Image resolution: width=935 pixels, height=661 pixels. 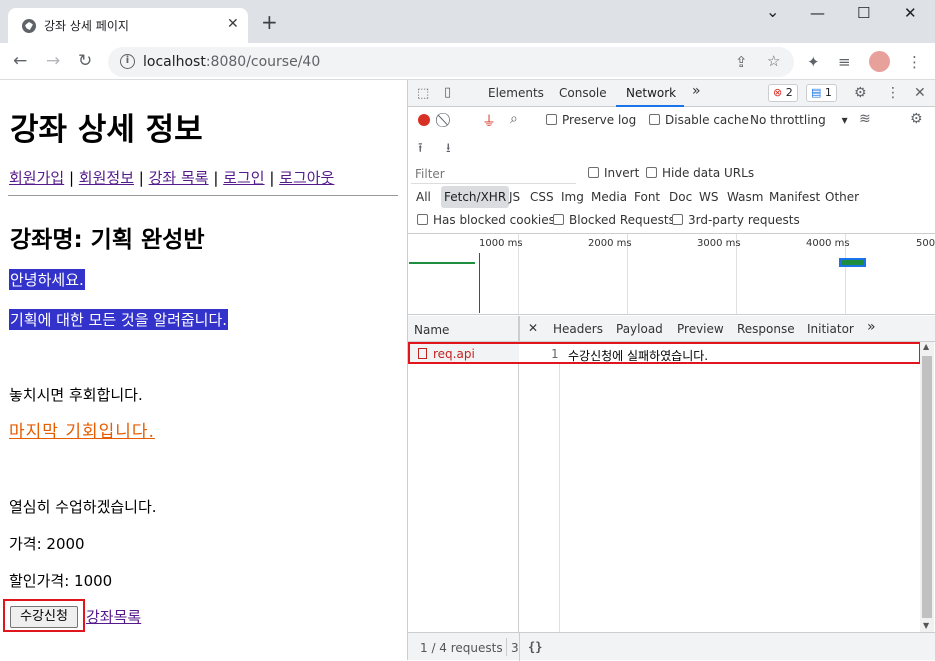 What do you see at coordinates (106, 130) in the screenshot?
I see `page-title: 강좌 상세 정보` at bounding box center [106, 130].